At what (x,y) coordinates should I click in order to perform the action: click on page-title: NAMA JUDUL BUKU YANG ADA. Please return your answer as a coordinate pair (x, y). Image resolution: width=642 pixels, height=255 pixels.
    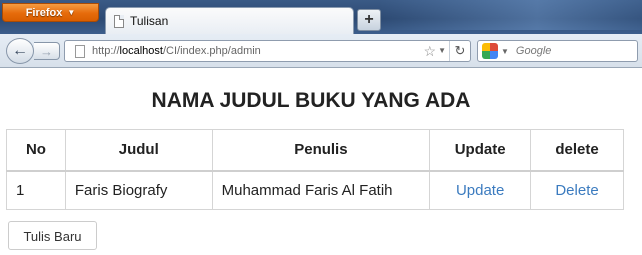
    Looking at the image, I should click on (311, 100).